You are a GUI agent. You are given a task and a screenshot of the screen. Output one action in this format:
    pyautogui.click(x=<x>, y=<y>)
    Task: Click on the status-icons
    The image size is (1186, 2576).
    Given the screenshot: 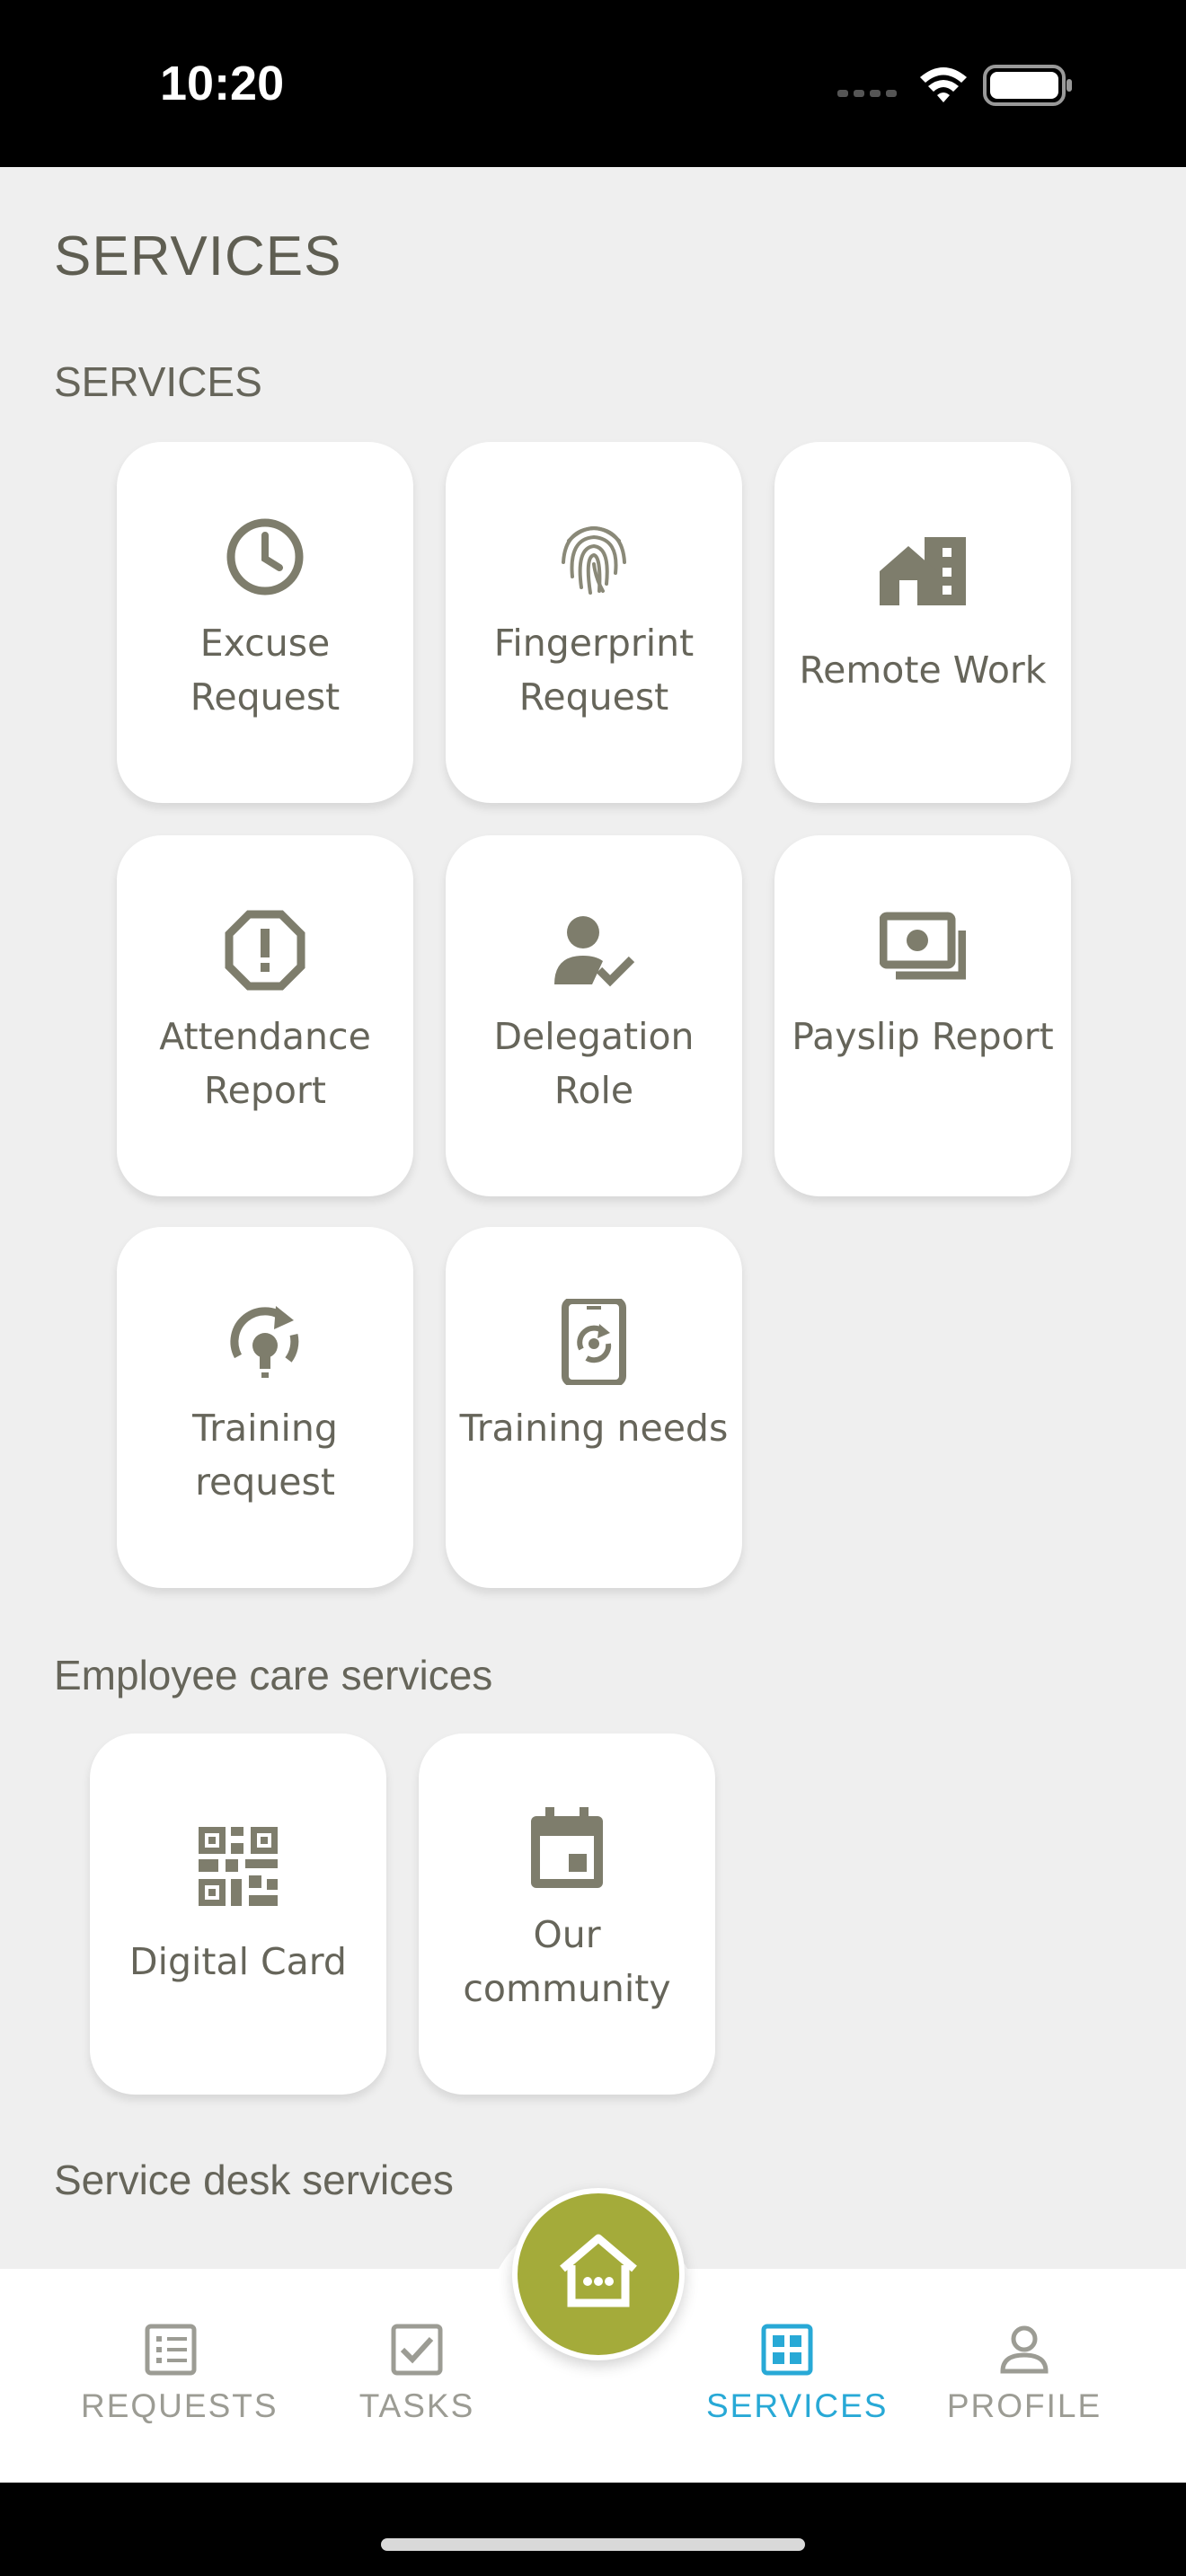 What is the action you would take?
    pyautogui.click(x=954, y=85)
    